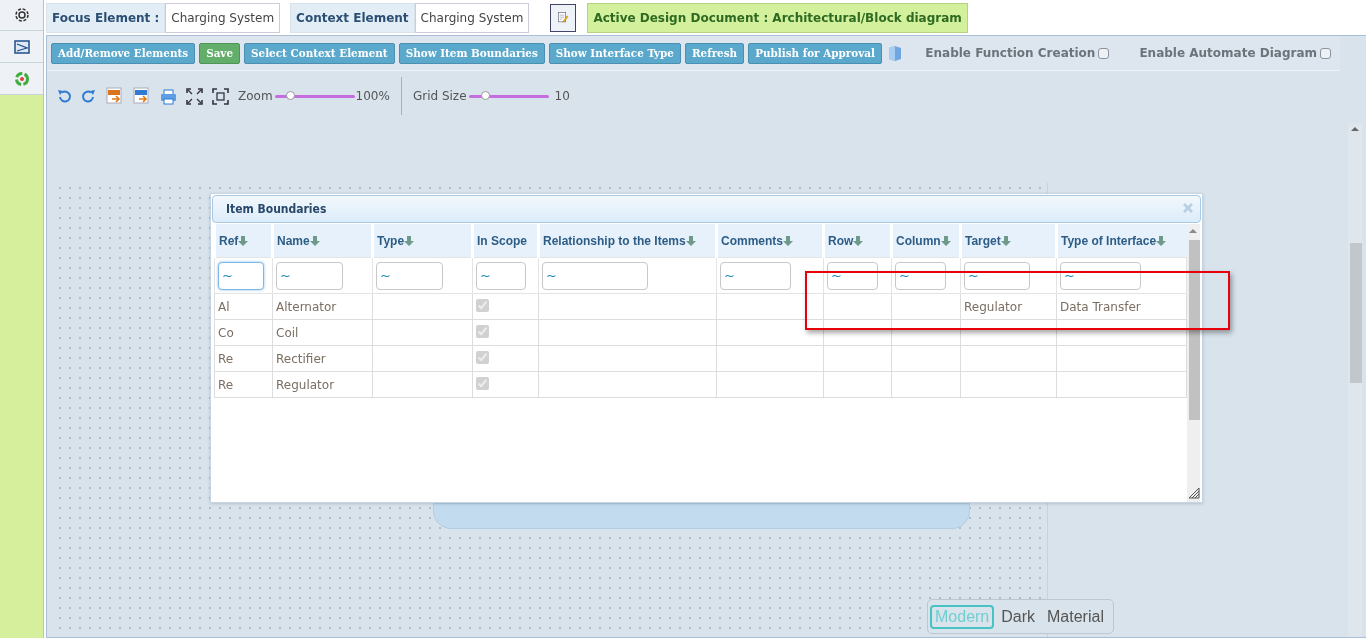 Image resolution: width=1366 pixels, height=638 pixels. I want to click on active-document-label: Active Design Document : Architectural/Block diagram, so click(777, 17).